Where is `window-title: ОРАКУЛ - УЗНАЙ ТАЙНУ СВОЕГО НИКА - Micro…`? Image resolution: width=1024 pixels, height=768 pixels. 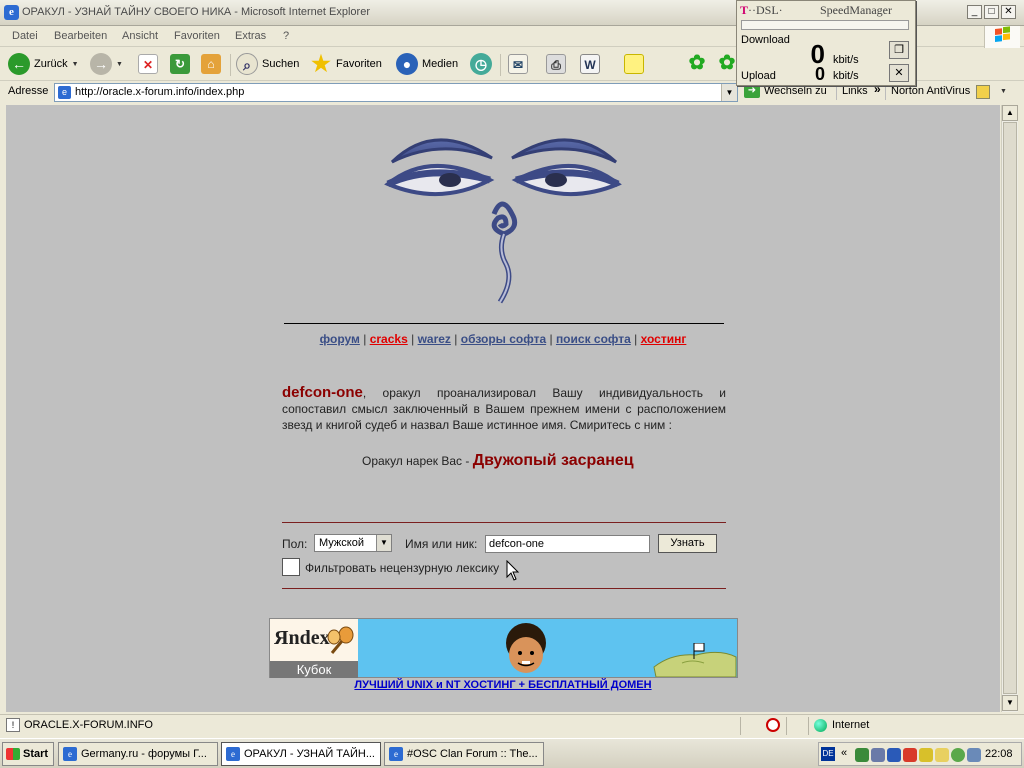 window-title: ОРАКУЛ - УЗНАЙ ТАЙНУ СВОЕГО НИКА - Micro… is located at coordinates (196, 12).